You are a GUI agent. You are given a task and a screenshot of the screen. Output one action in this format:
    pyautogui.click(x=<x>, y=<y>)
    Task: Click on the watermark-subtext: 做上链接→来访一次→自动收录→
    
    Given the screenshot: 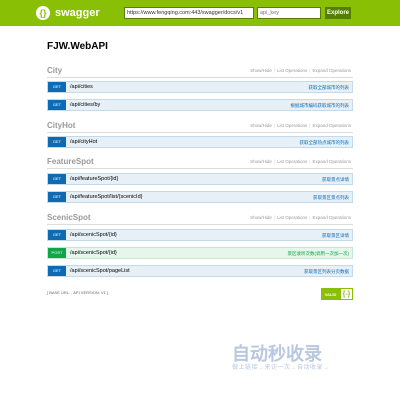 What is the action you would take?
    pyautogui.click(x=281, y=368)
    